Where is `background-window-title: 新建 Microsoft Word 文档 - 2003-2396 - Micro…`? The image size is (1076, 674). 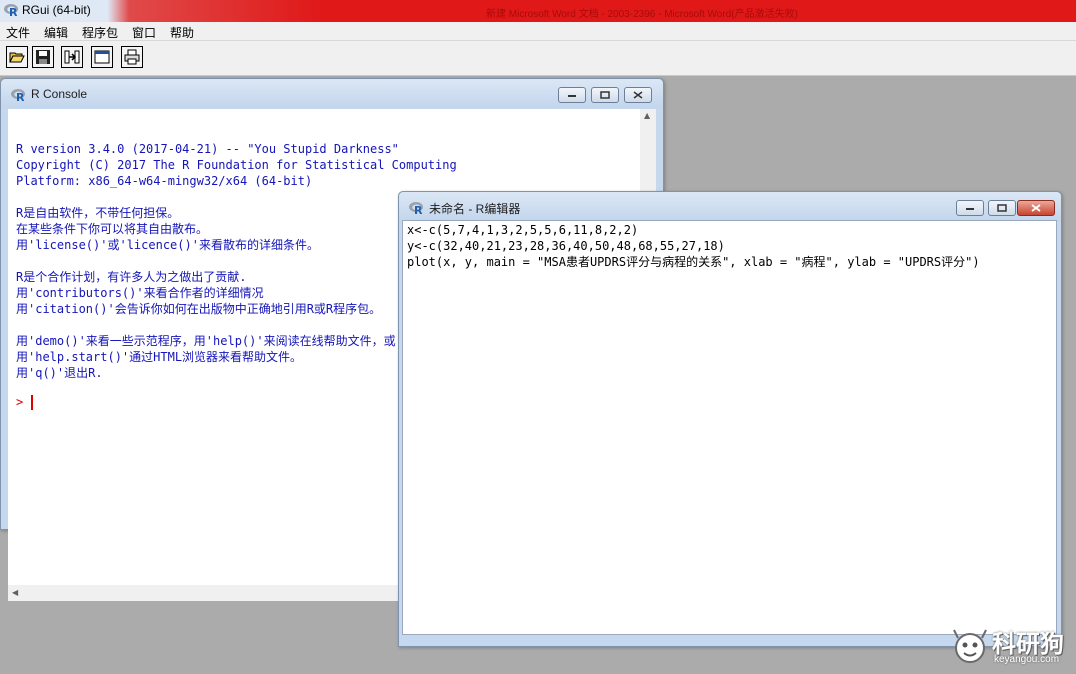
background-window-title: 新建 Microsoft Word 文档 - 2003-2396 - Micro… is located at coordinates (642, 14).